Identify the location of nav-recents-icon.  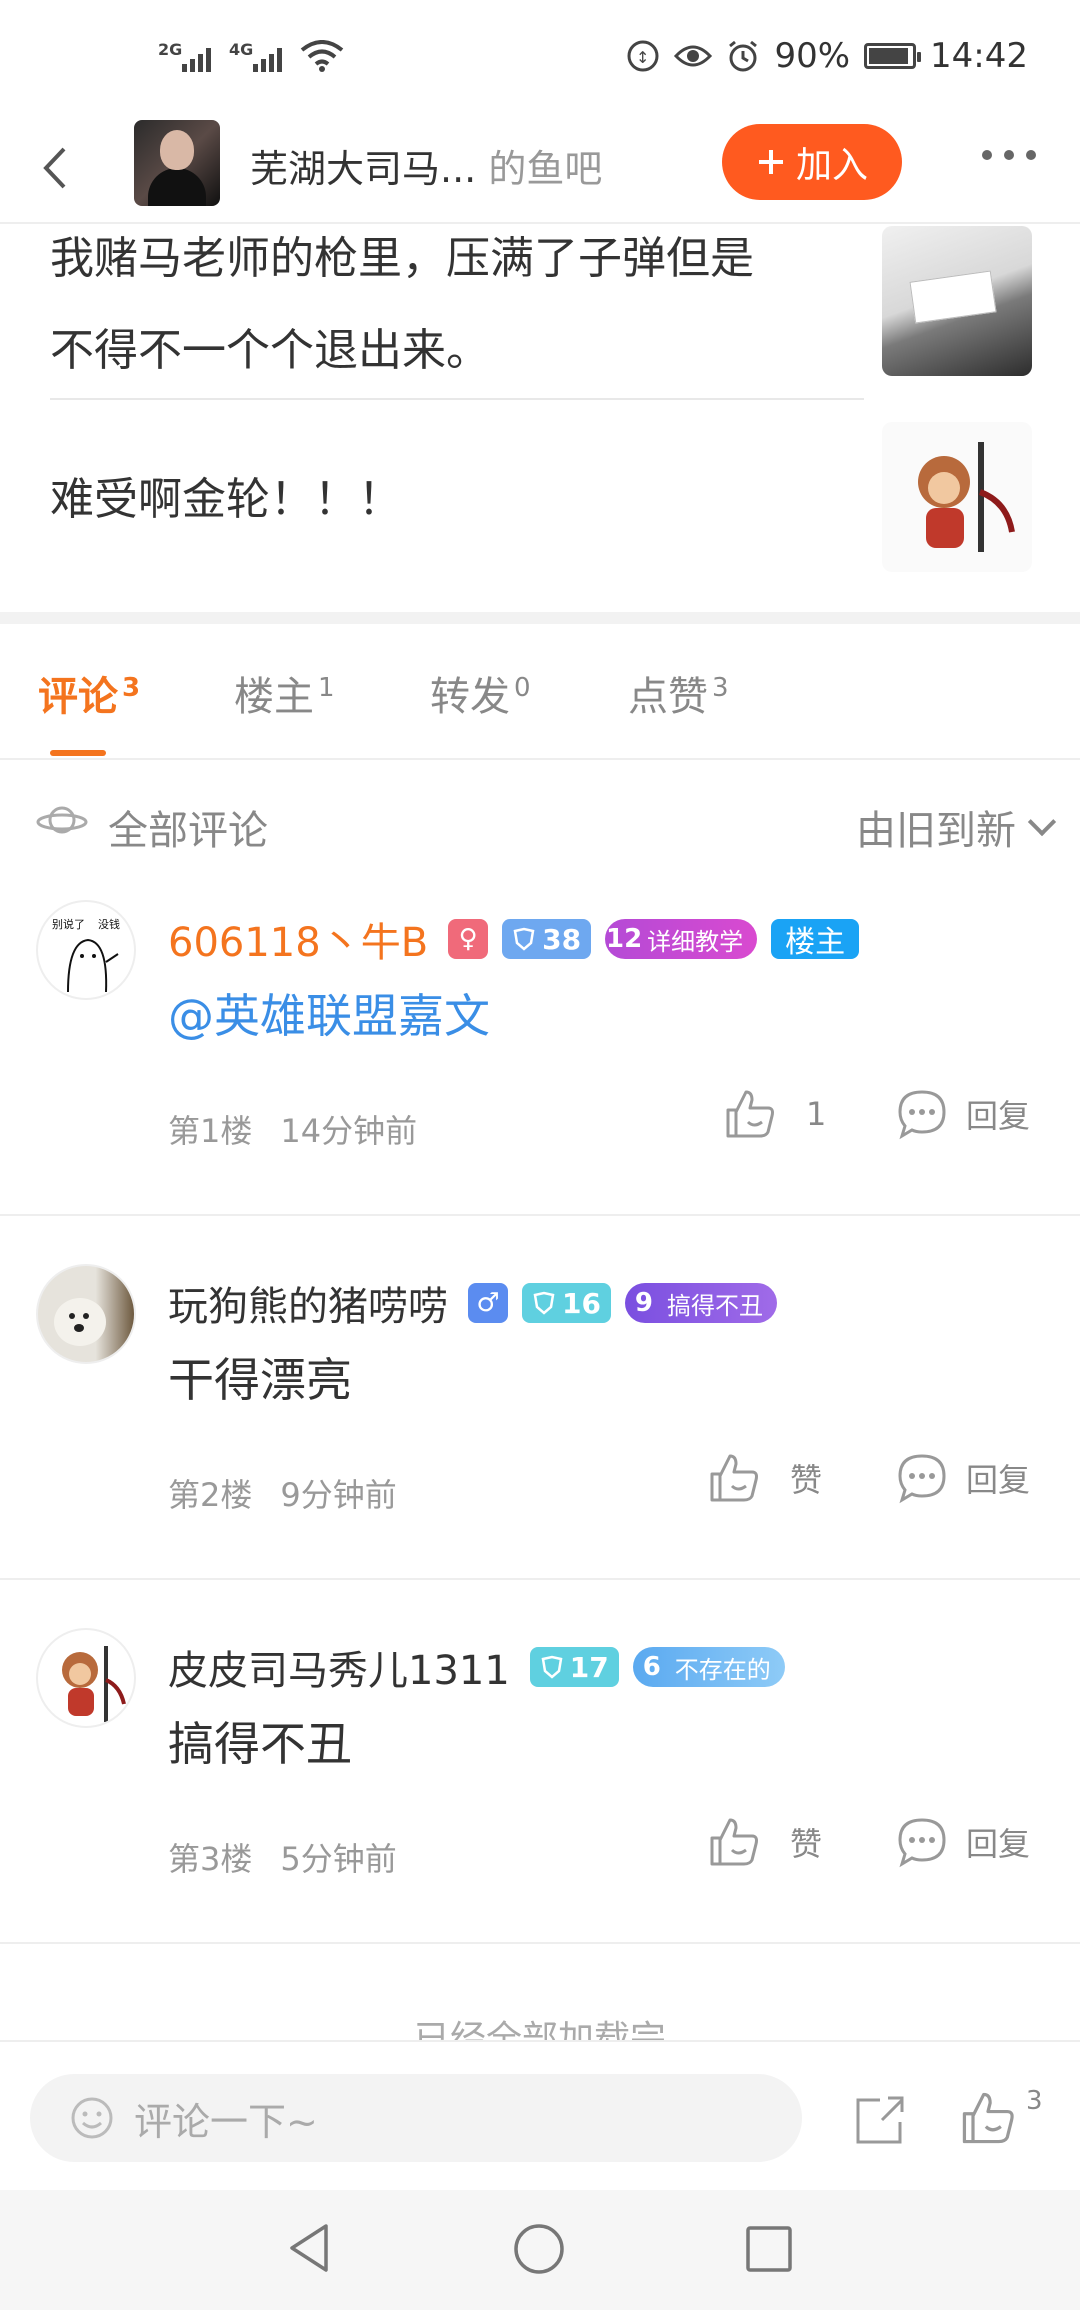
(769, 2249).